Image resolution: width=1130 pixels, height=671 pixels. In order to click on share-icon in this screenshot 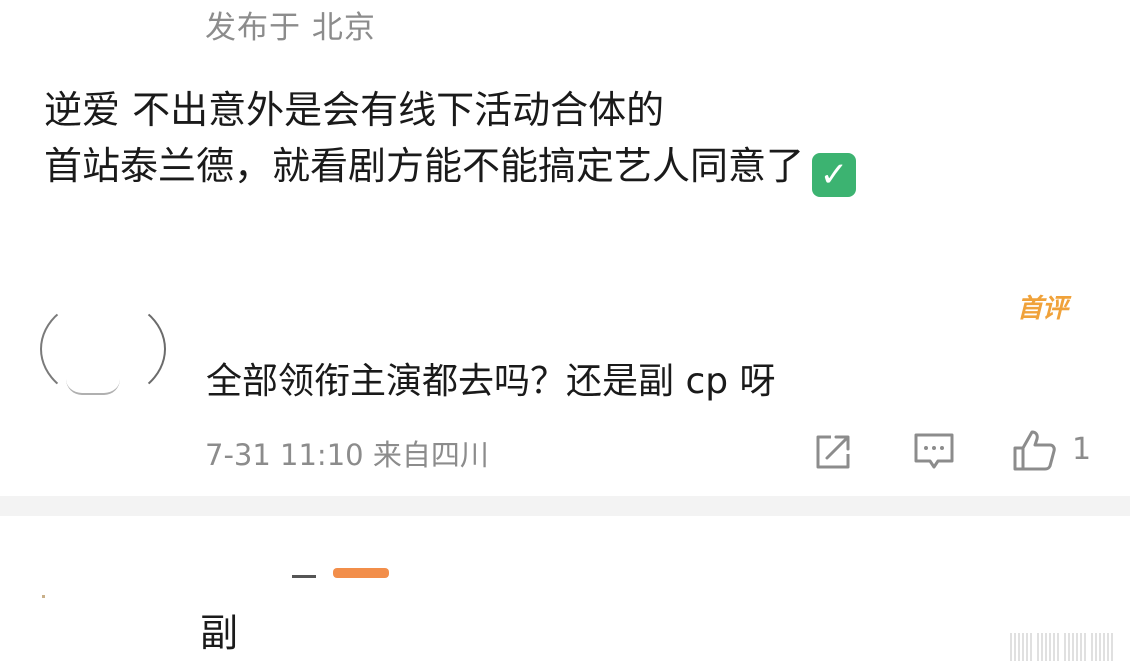, I will do `click(833, 452)`.